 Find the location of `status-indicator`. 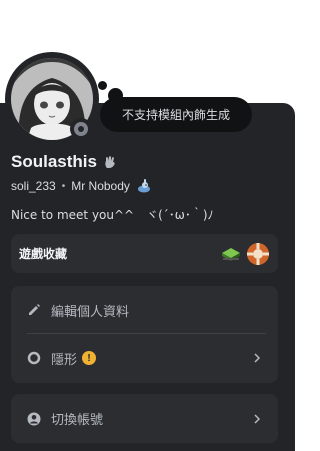

status-indicator is located at coordinates (81, 129).